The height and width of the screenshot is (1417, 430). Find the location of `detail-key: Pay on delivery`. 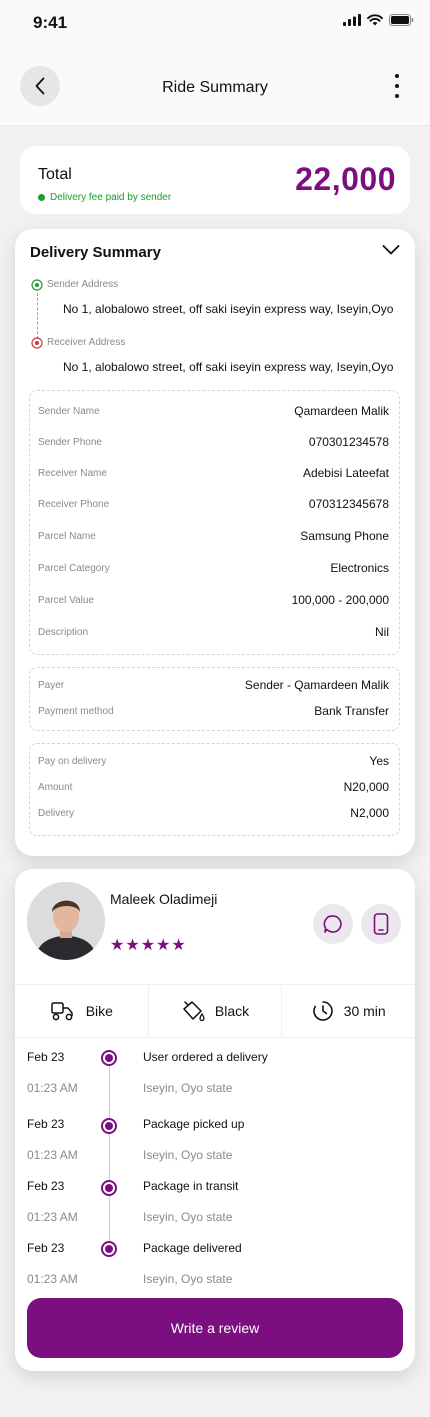

detail-key: Pay on delivery is located at coordinates (72, 761).